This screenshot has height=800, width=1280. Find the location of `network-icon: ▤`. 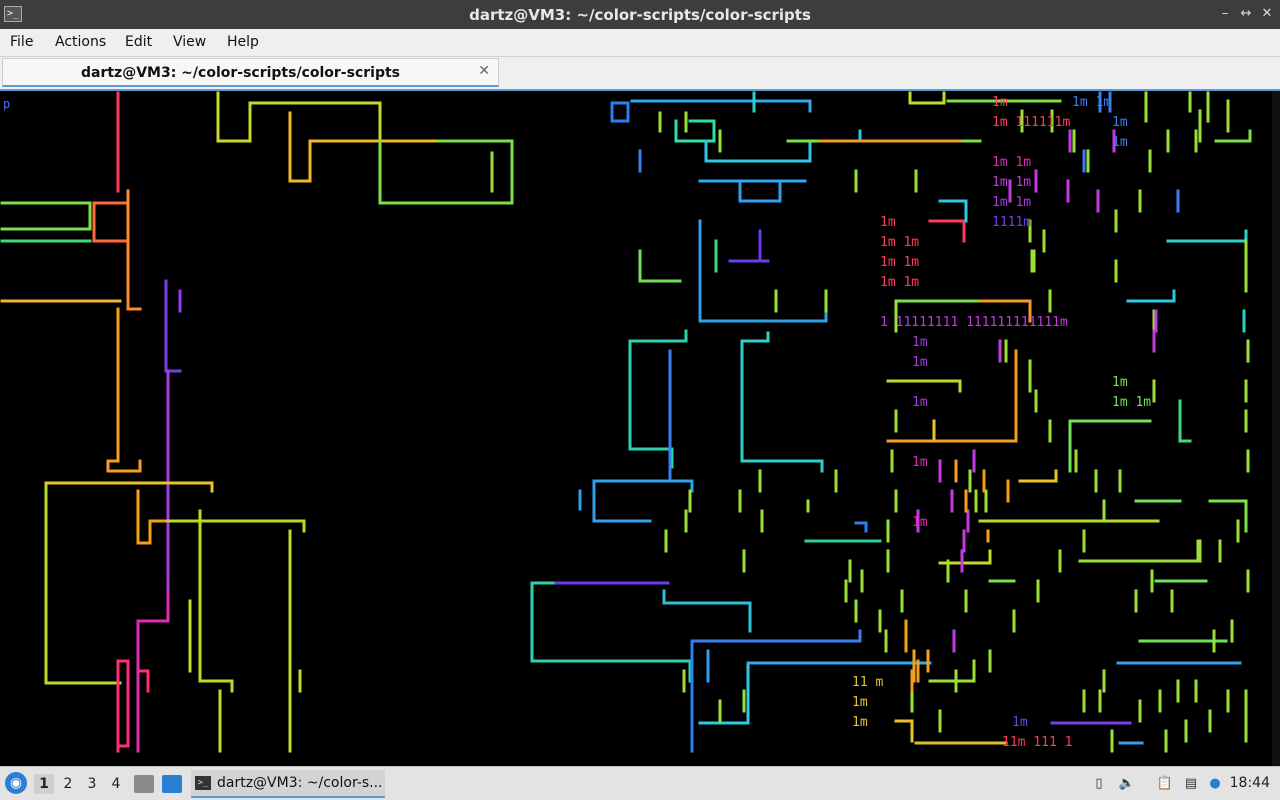

network-icon: ▤ is located at coordinates (1191, 784).